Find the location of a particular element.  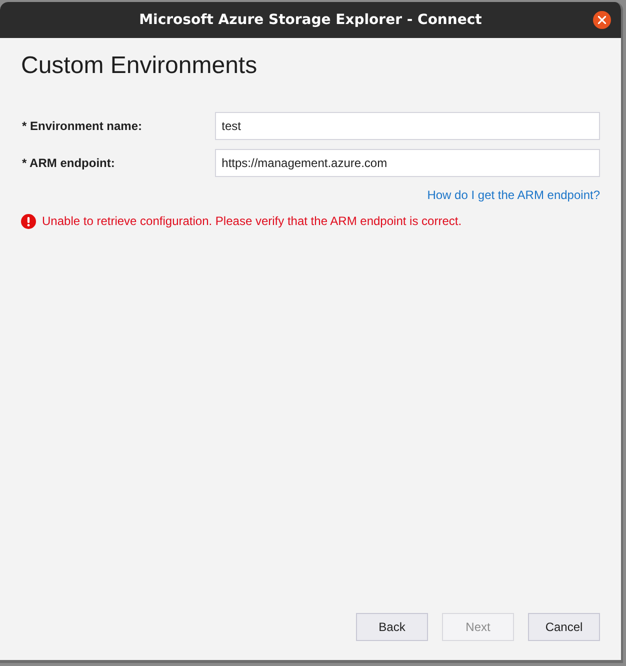

page-heading: Custom Environments is located at coordinates (139, 66).